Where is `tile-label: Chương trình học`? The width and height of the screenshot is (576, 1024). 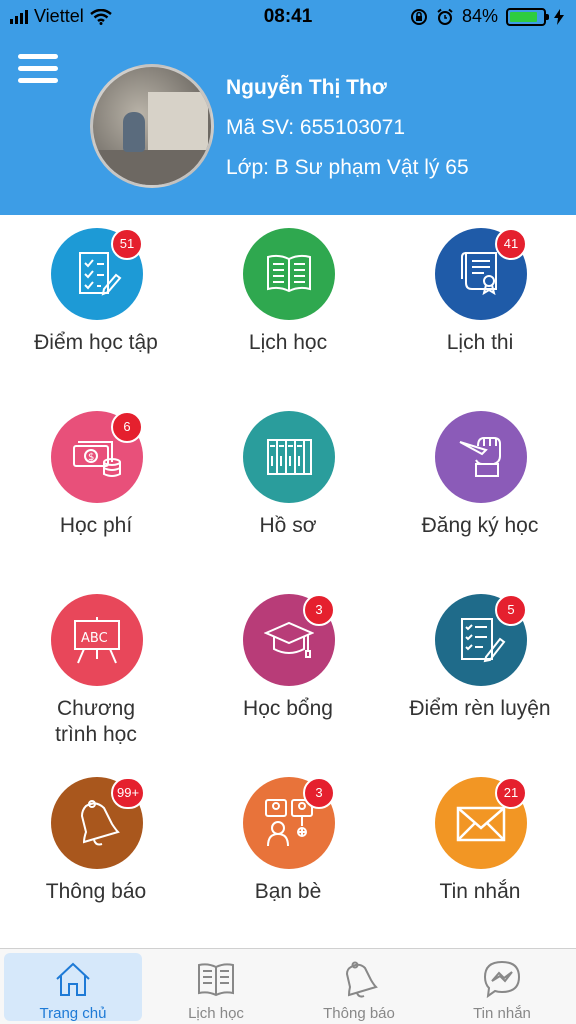
tile-label: Chương trình học is located at coordinates (96, 721).